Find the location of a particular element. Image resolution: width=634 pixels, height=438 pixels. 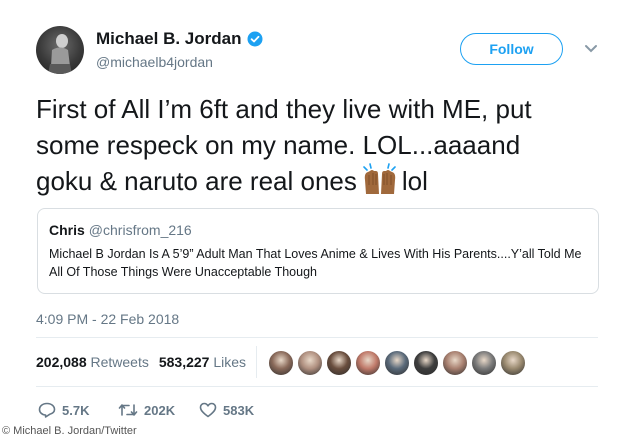

tweet-stats: 202,088 Retweets 583,227 Likes is located at coordinates (141, 362).